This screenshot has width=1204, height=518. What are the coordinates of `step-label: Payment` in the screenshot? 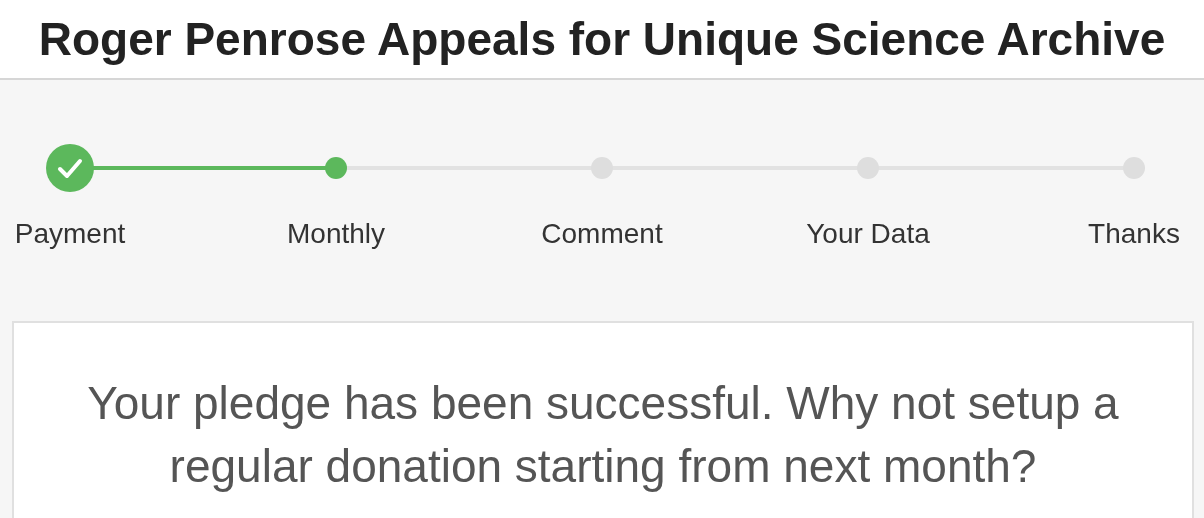 It's located at (70, 234).